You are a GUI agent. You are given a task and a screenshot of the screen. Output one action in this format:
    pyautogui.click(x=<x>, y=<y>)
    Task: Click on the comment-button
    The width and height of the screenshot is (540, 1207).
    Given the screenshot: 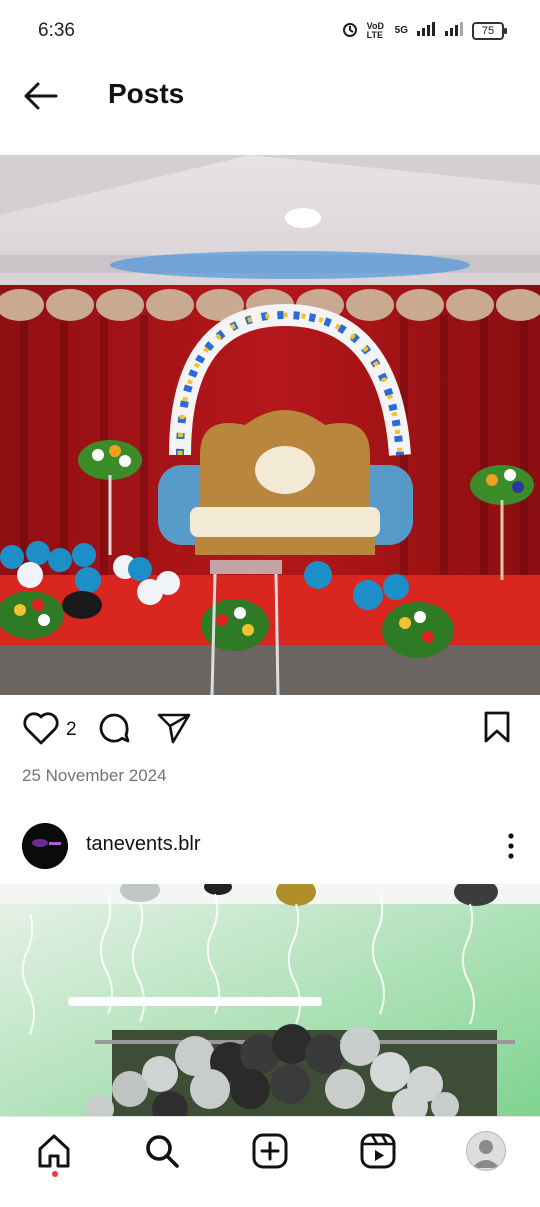 What is the action you would take?
    pyautogui.click(x=114, y=730)
    